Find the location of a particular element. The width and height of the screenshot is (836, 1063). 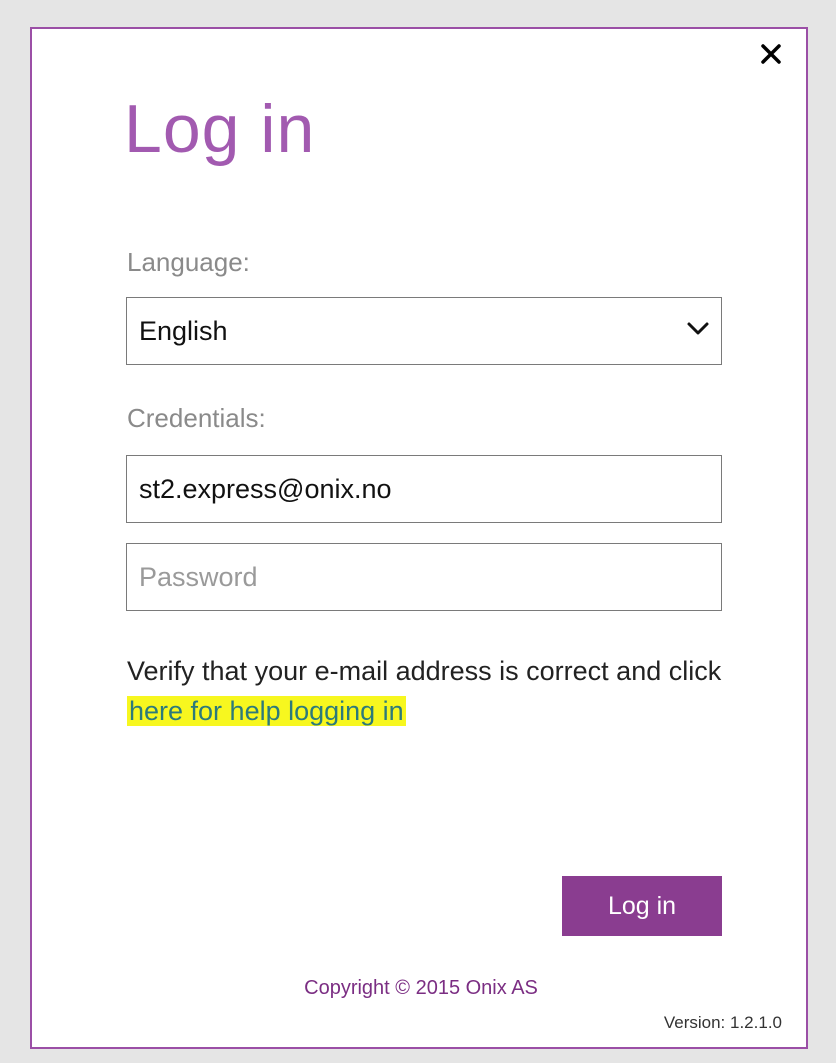

copyright-text: Copyright © 2015 Onix AS is located at coordinates (421, 988).